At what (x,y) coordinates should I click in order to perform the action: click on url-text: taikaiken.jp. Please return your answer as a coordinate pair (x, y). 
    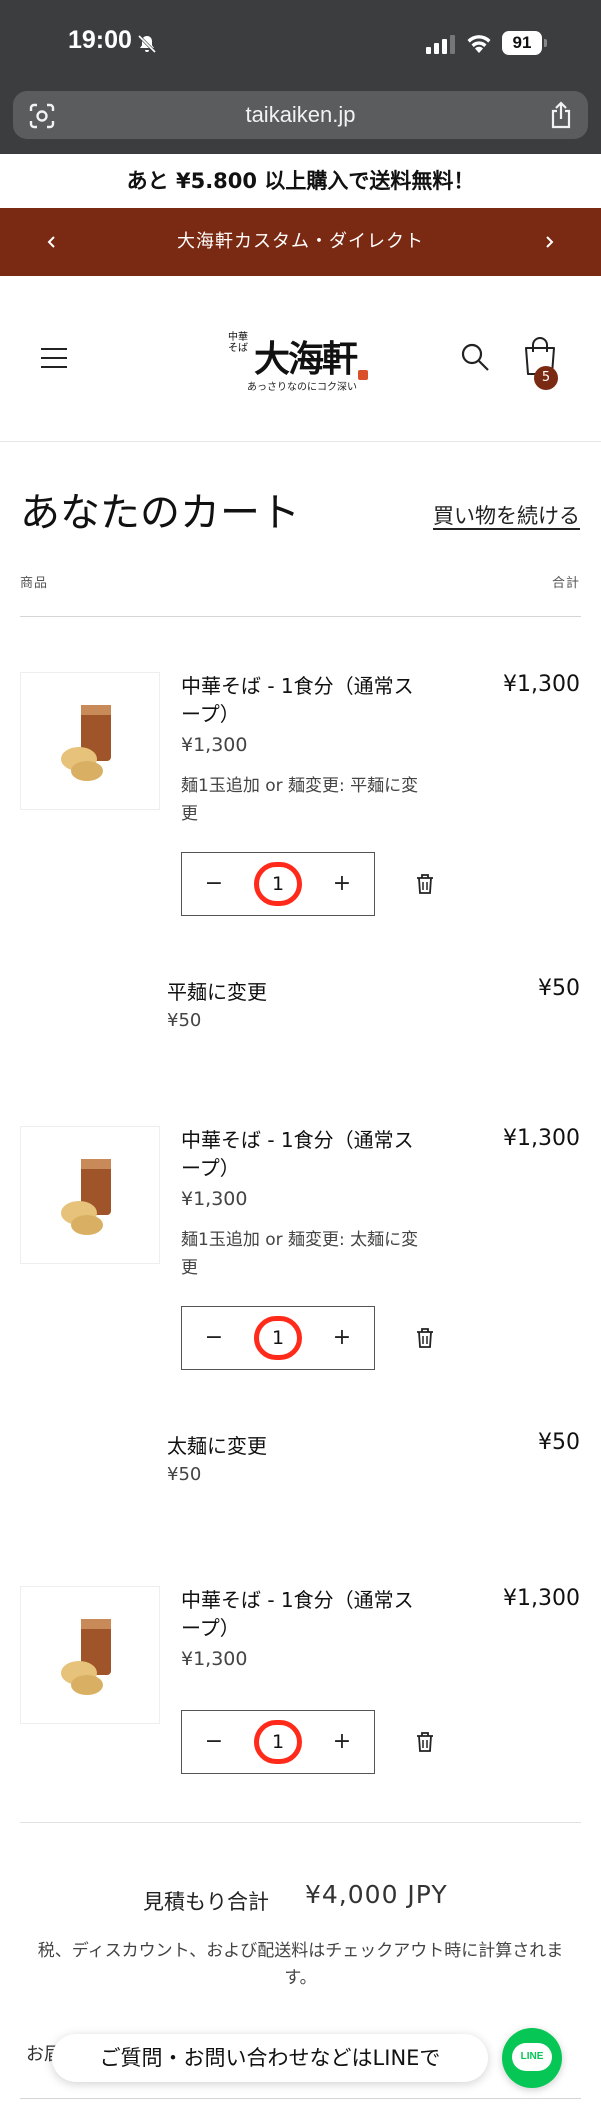
    Looking at the image, I should click on (300, 115).